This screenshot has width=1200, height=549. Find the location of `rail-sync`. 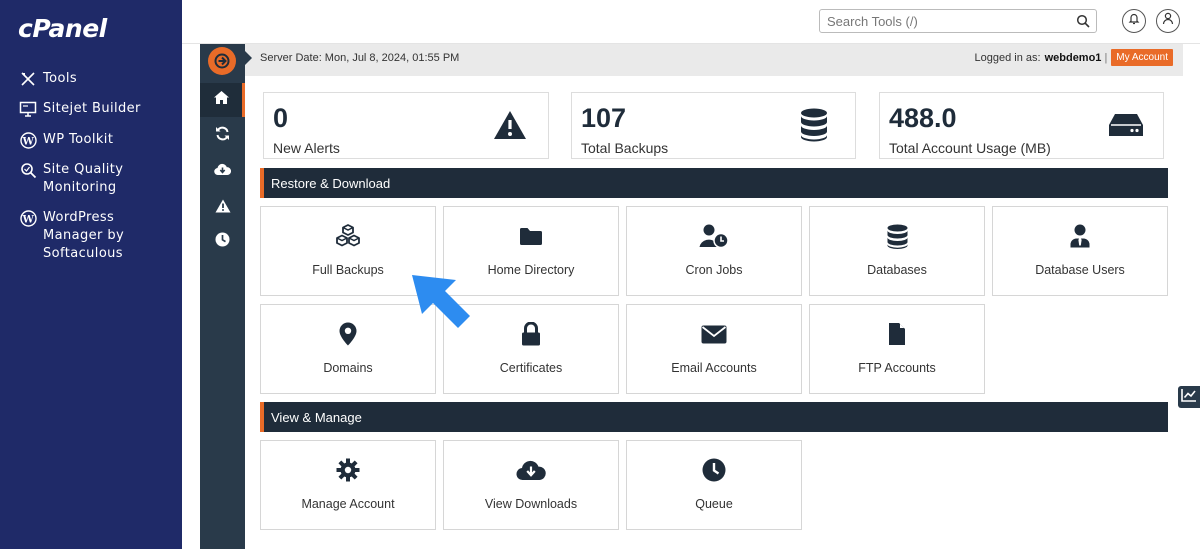

rail-sync is located at coordinates (222, 136).